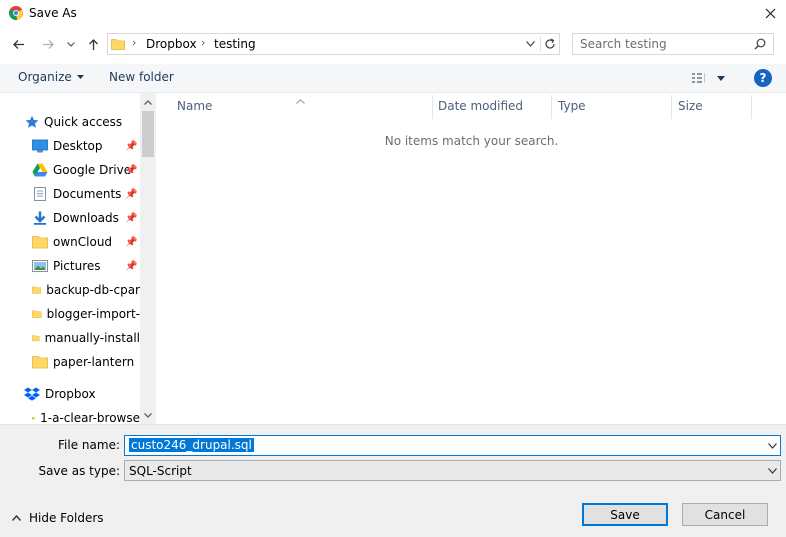 This screenshot has height=537, width=786. Describe the element at coordinates (540, 44) in the screenshot. I see `address-divider` at that location.